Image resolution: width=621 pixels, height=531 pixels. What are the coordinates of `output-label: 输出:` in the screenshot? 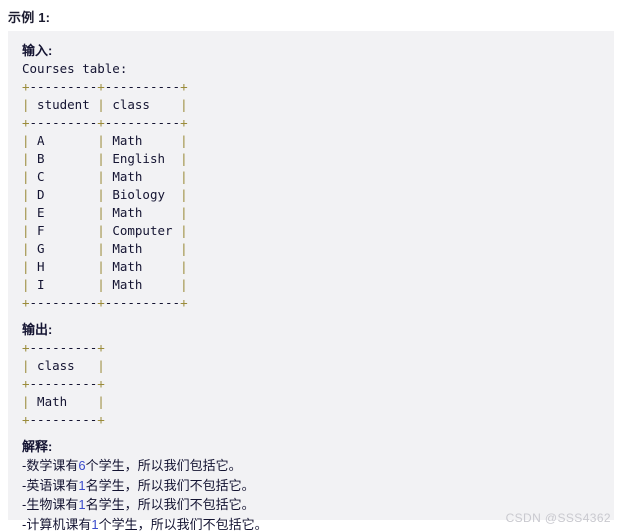 It's located at (37, 329).